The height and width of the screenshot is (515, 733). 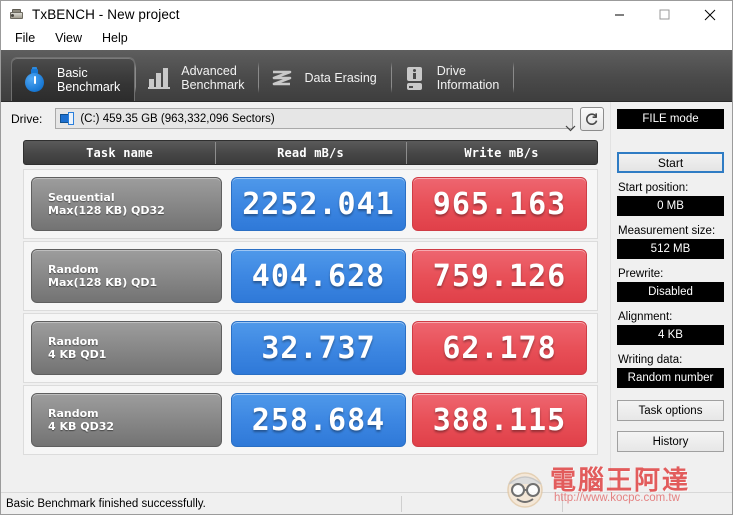 What do you see at coordinates (119, 152) in the screenshot?
I see `column-header-task-name: Task name` at bounding box center [119, 152].